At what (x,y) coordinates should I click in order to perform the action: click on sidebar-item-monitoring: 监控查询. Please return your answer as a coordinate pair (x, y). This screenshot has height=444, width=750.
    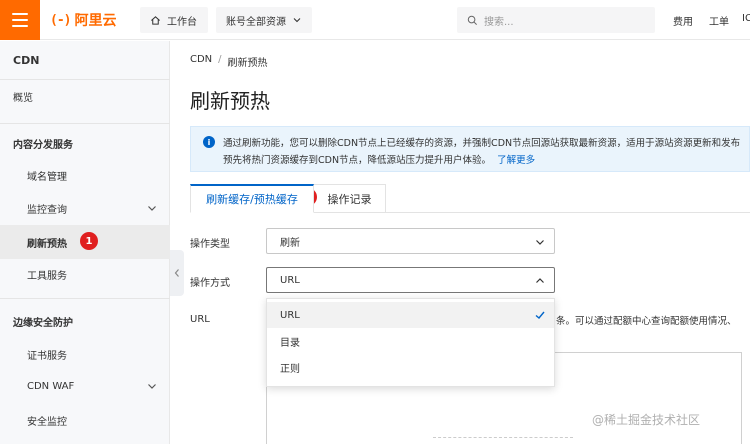
    Looking at the image, I should click on (85, 208).